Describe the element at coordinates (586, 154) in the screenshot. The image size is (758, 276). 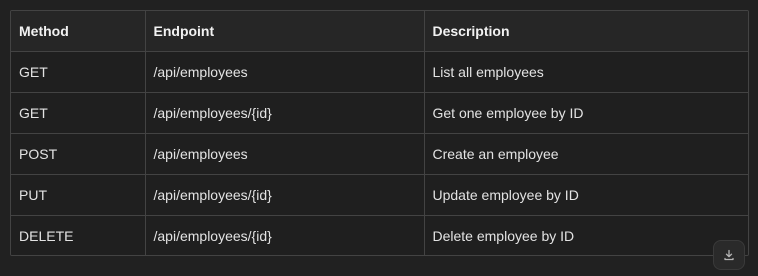
I see `cell-description: Create an employee` at that location.